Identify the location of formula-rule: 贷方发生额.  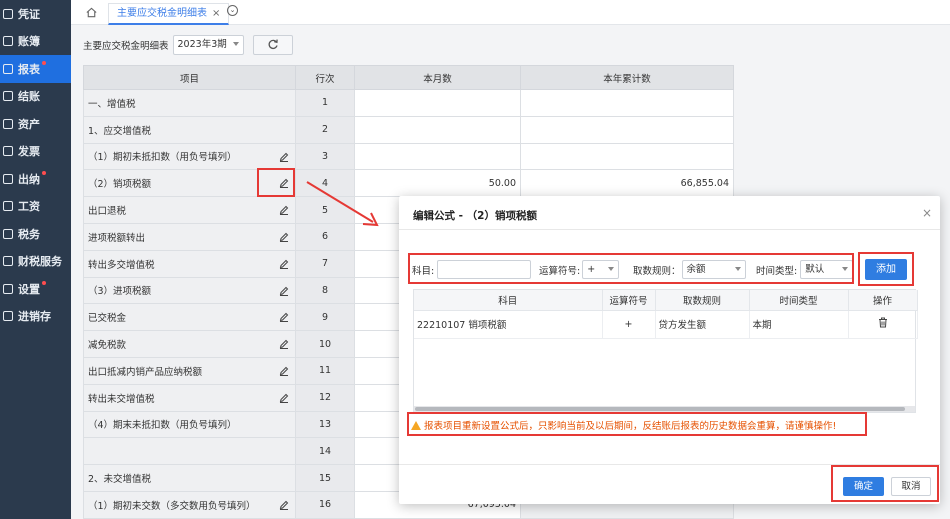
(702, 324).